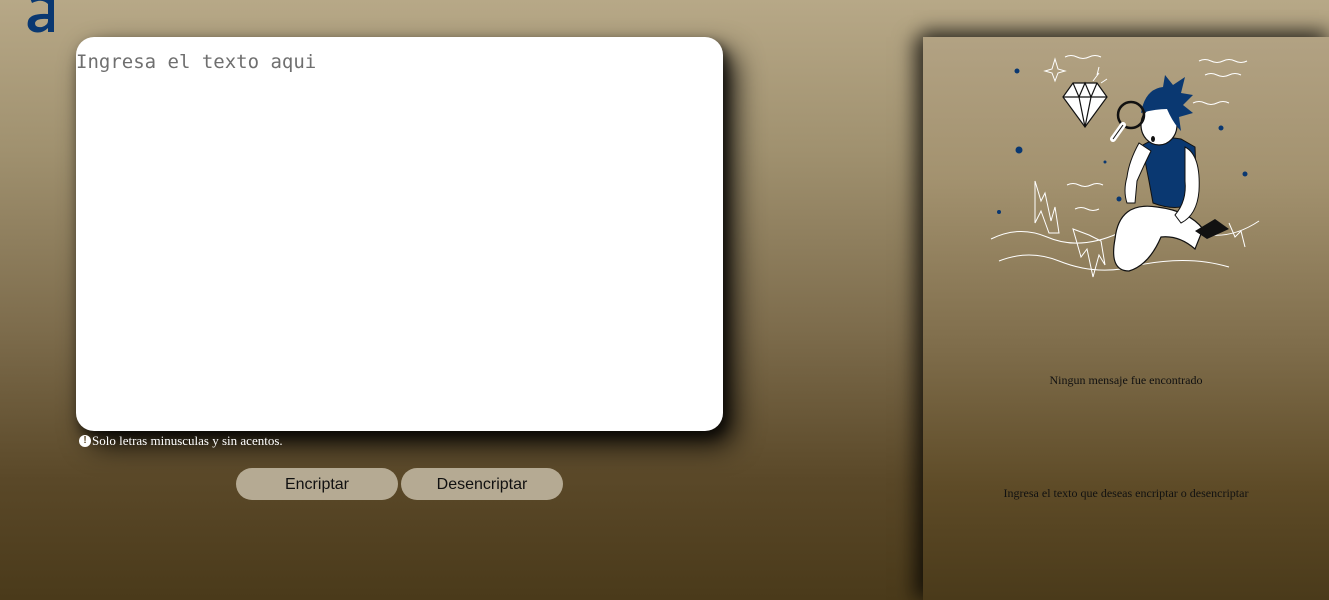 This screenshot has height=600, width=1329. I want to click on encrypt-button: Encriptar, so click(317, 484).